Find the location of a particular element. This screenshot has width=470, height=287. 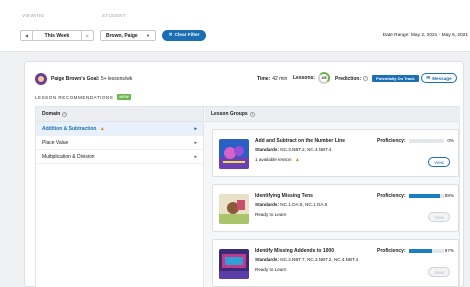

lessons-label: Lessons: is located at coordinates (304, 78).